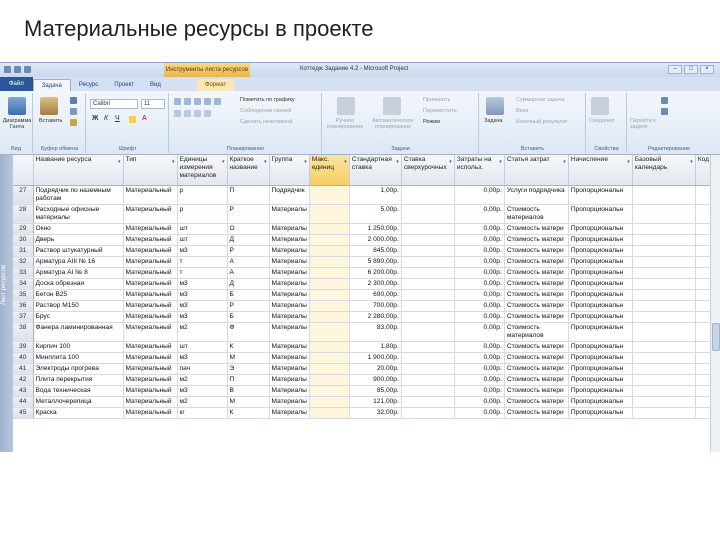 The height and width of the screenshot is (540, 720). I want to click on cell-resource-name: Раствор M150, so click(78, 306).